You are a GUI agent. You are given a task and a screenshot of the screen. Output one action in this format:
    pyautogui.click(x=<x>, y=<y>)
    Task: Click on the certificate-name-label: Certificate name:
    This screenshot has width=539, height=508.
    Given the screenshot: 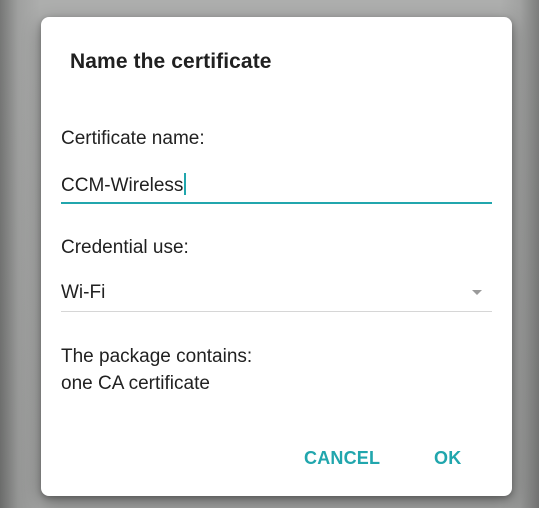 What is the action you would take?
    pyautogui.click(x=133, y=138)
    